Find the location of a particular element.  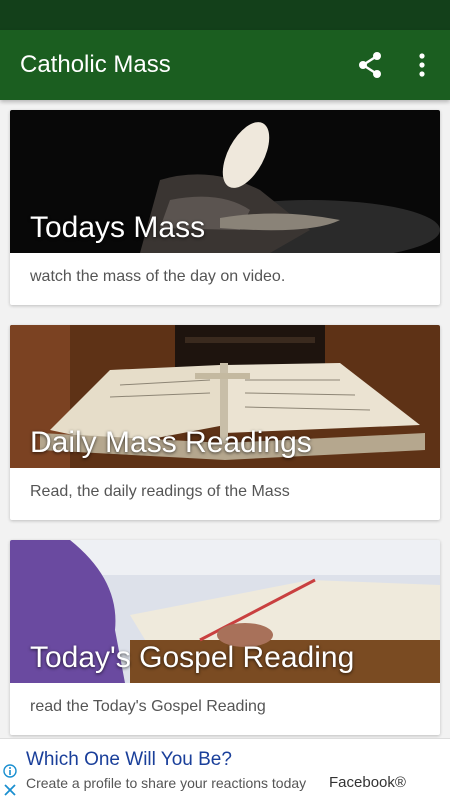

card-description: Read, the daily readings of the Mass is located at coordinates (160, 491).